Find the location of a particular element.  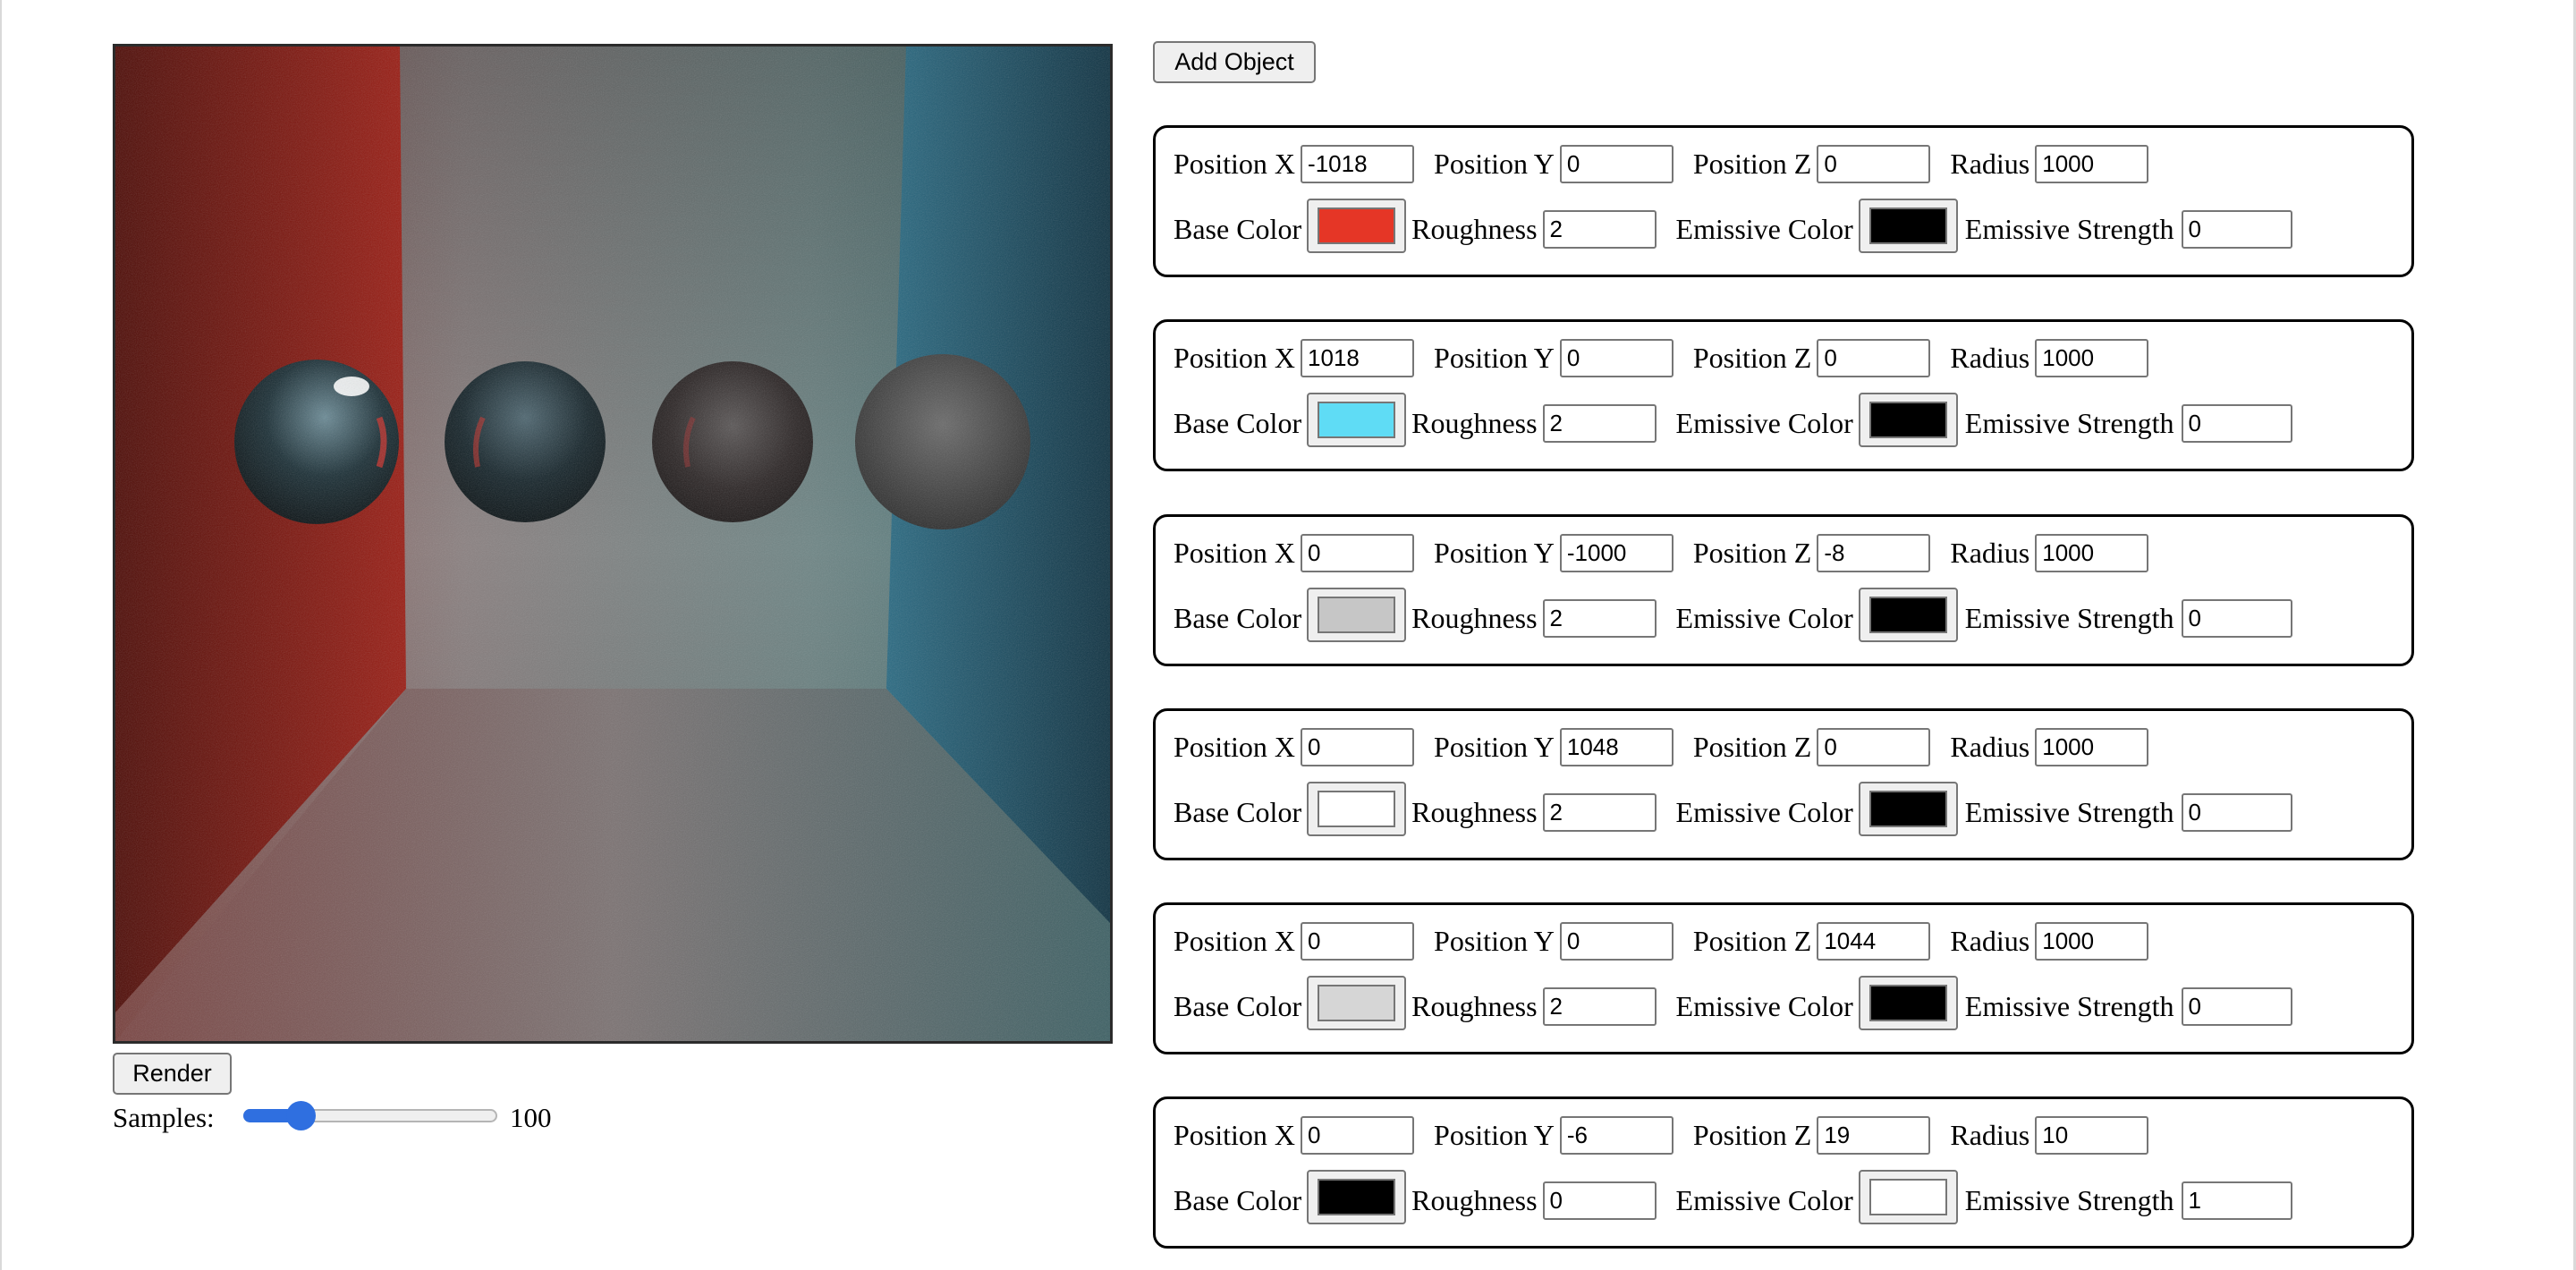

render-button: Render is located at coordinates (172, 1074).